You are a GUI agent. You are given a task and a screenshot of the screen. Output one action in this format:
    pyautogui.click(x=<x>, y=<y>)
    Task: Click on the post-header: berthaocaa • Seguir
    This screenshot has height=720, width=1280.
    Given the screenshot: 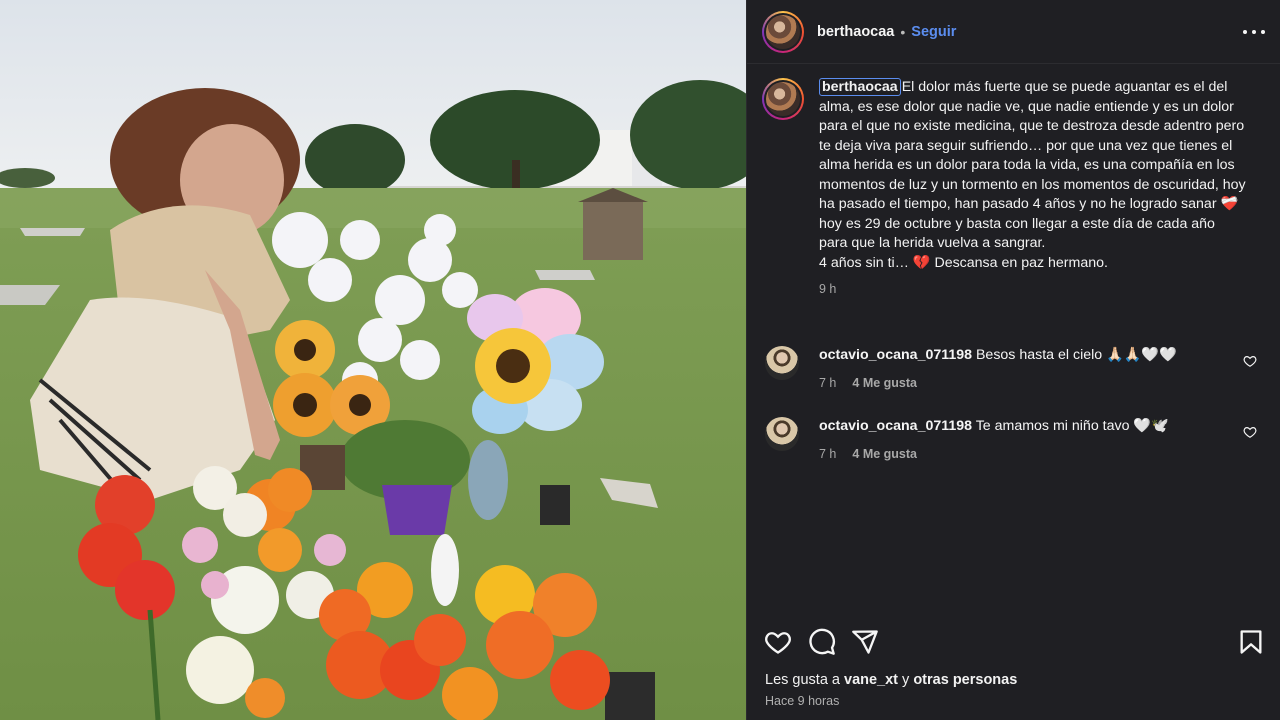 What is the action you would take?
    pyautogui.click(x=1013, y=32)
    